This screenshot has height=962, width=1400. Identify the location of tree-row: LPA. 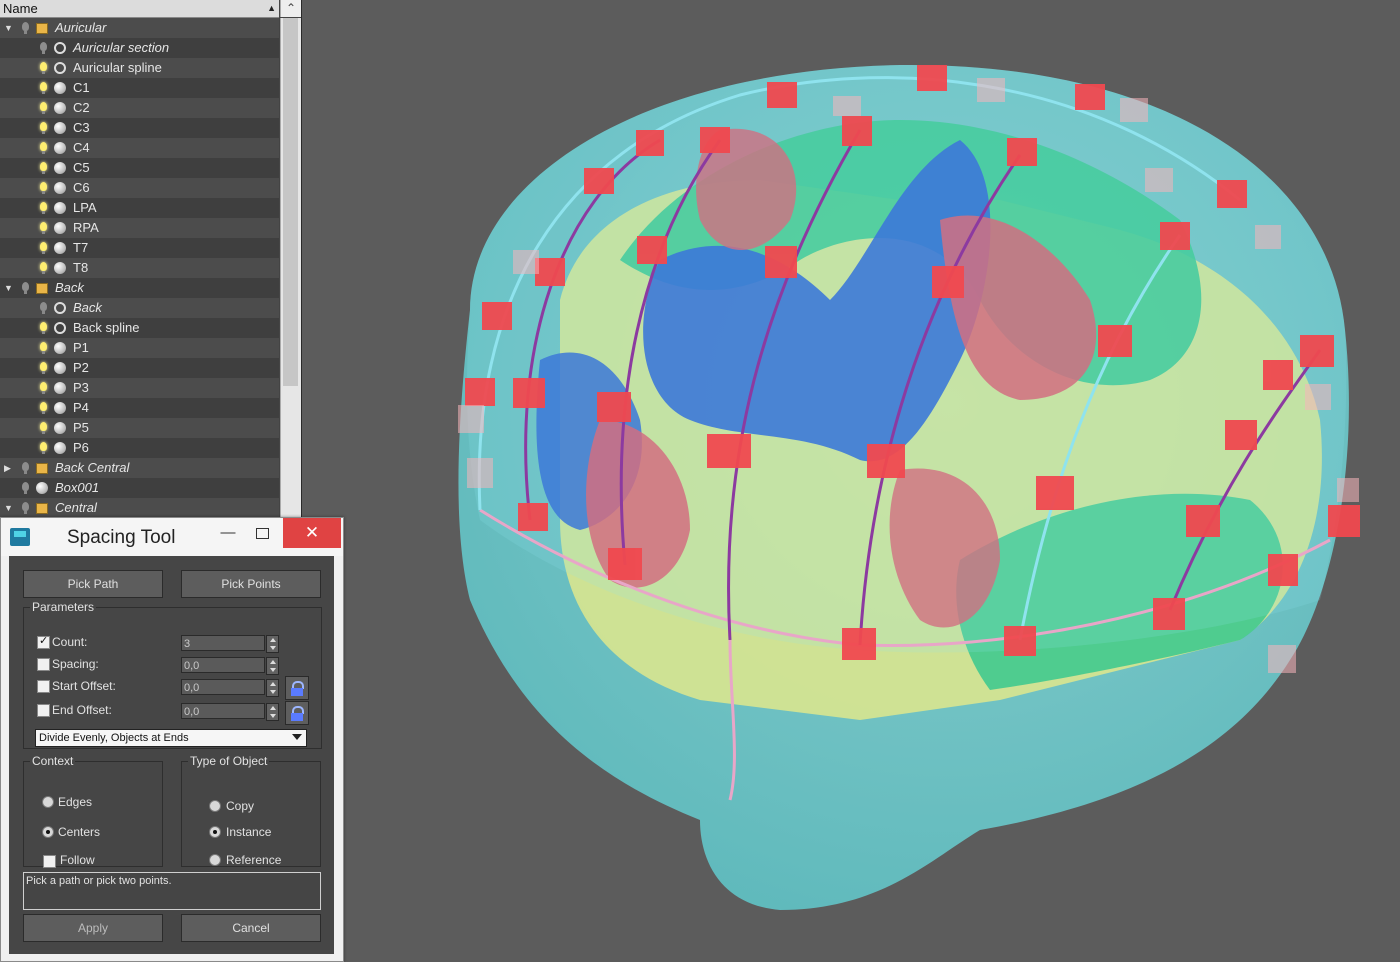
(139, 208).